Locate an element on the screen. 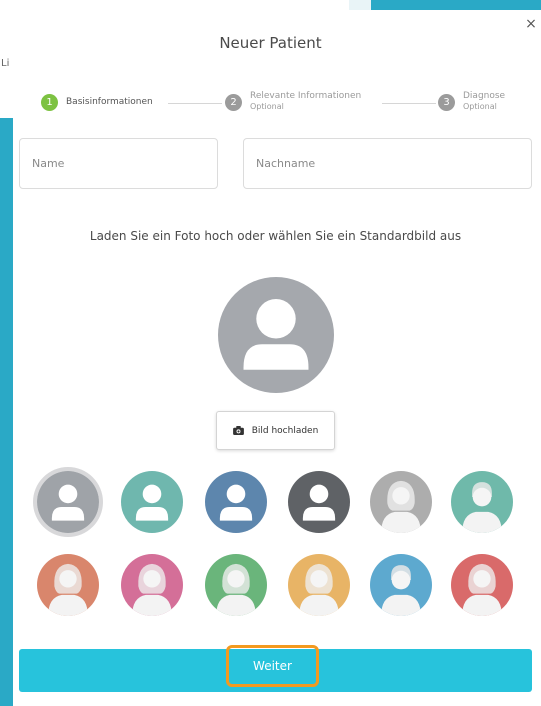 The image size is (541, 706). step-number-badge: 1 is located at coordinates (49, 102).